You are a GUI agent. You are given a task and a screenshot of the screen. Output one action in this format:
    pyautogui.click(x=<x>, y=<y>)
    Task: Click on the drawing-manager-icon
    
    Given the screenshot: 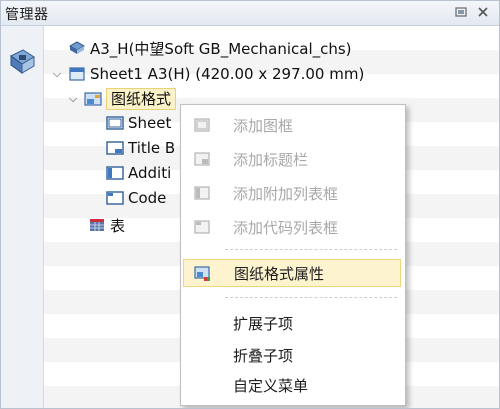 What is the action you would take?
    pyautogui.click(x=22, y=61)
    